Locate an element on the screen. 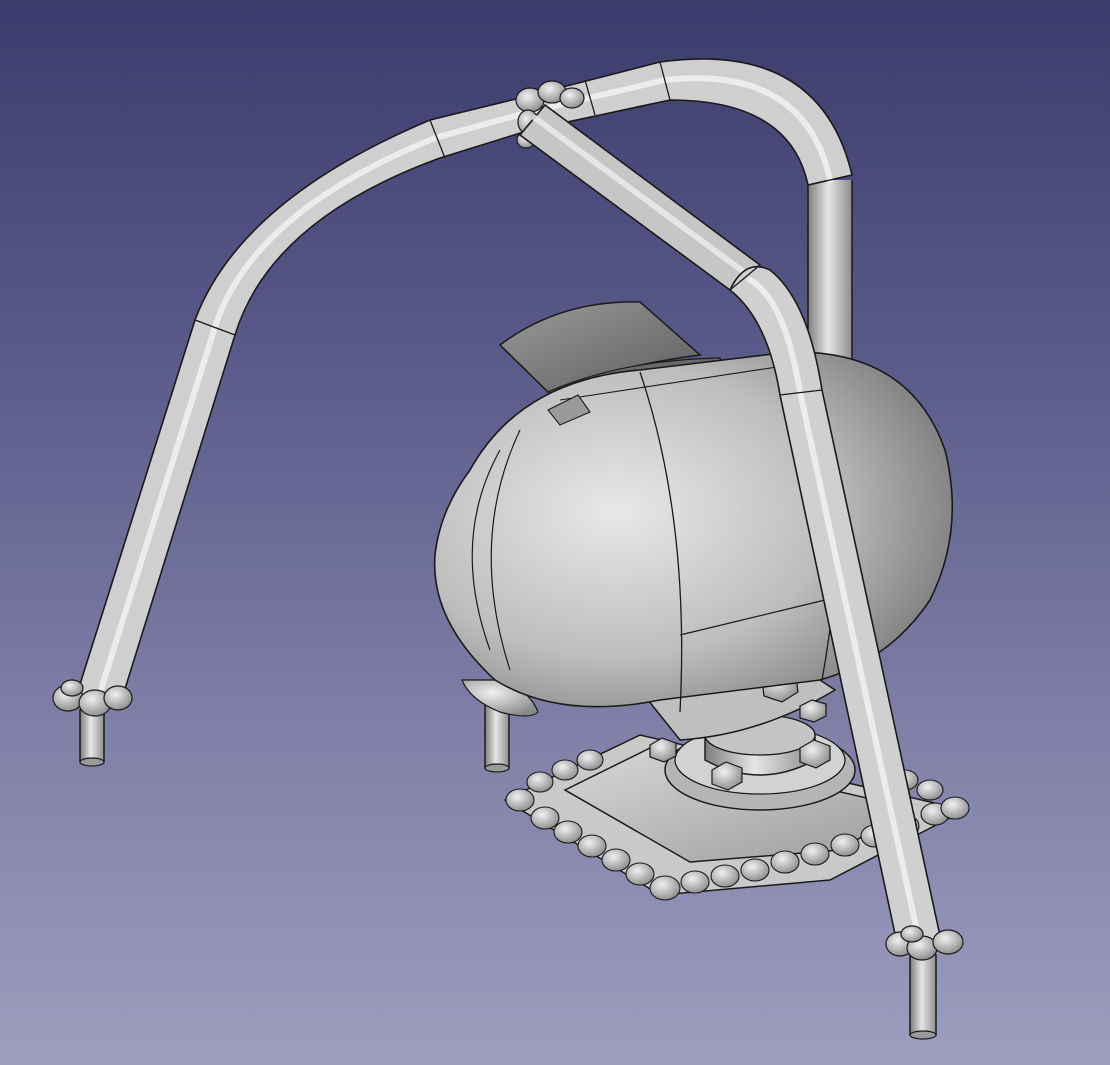 This screenshot has width=1110, height=1065. brace-tube is located at coordinates (640, 197).